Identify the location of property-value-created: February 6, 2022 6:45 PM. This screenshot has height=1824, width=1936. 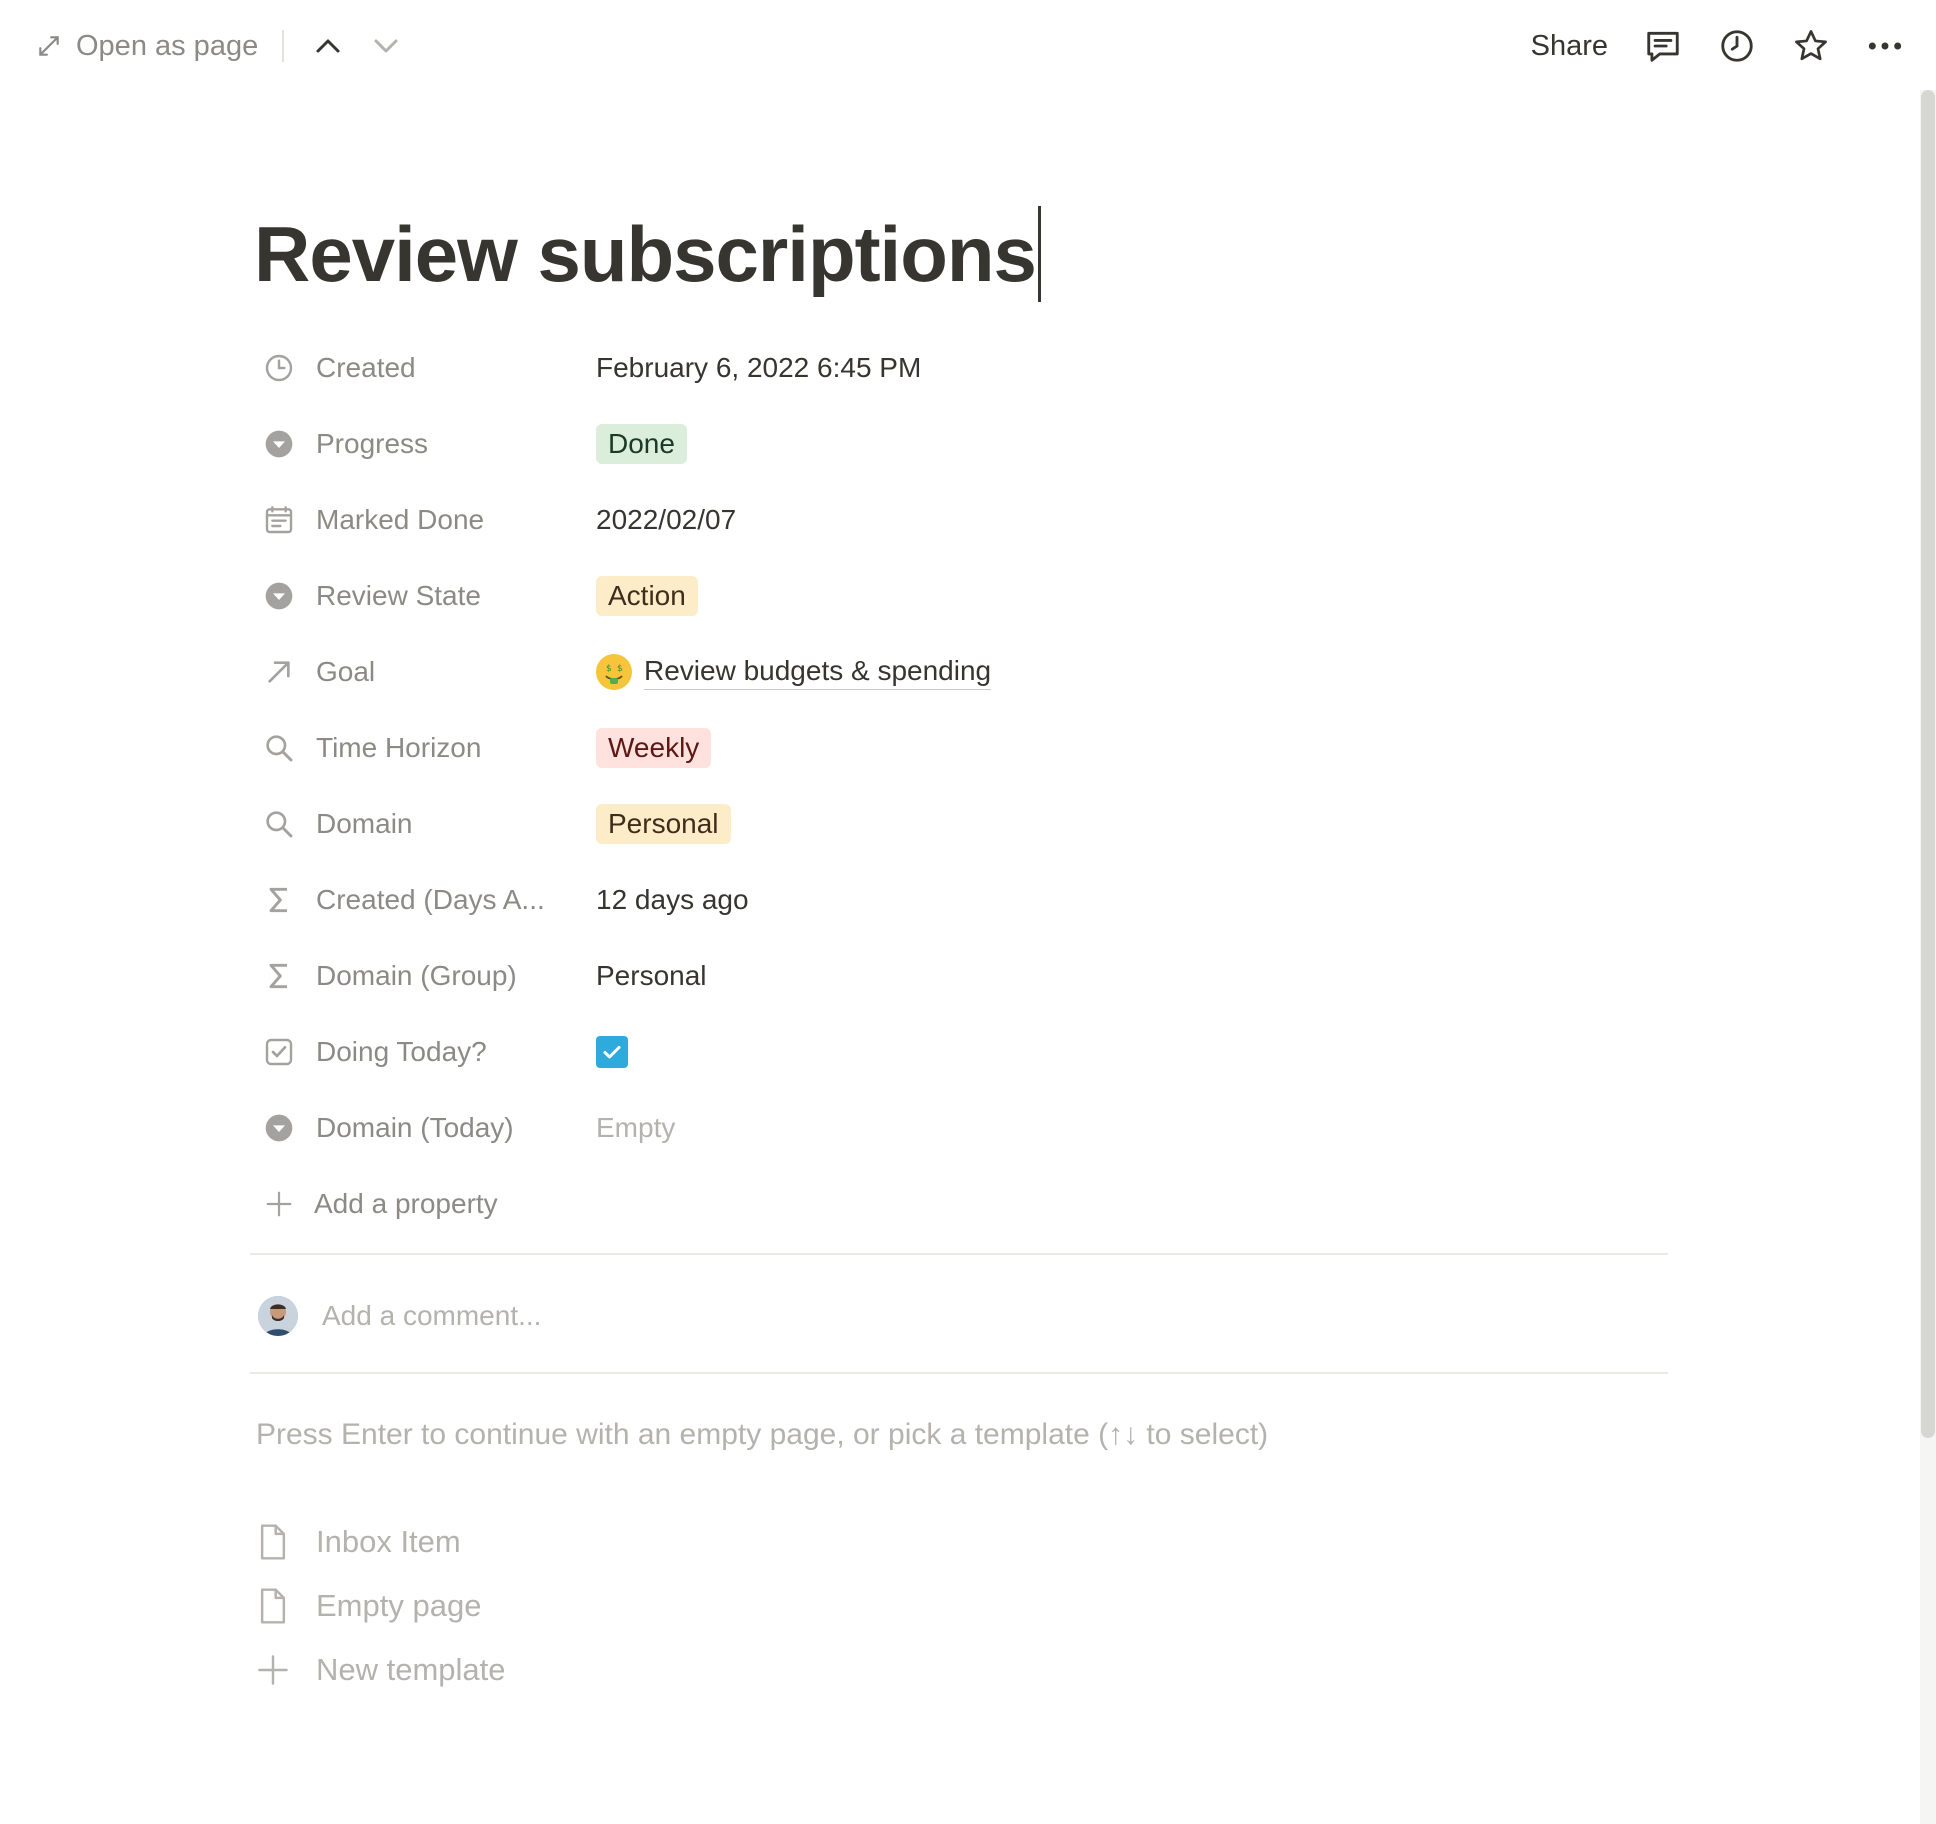
(758, 368).